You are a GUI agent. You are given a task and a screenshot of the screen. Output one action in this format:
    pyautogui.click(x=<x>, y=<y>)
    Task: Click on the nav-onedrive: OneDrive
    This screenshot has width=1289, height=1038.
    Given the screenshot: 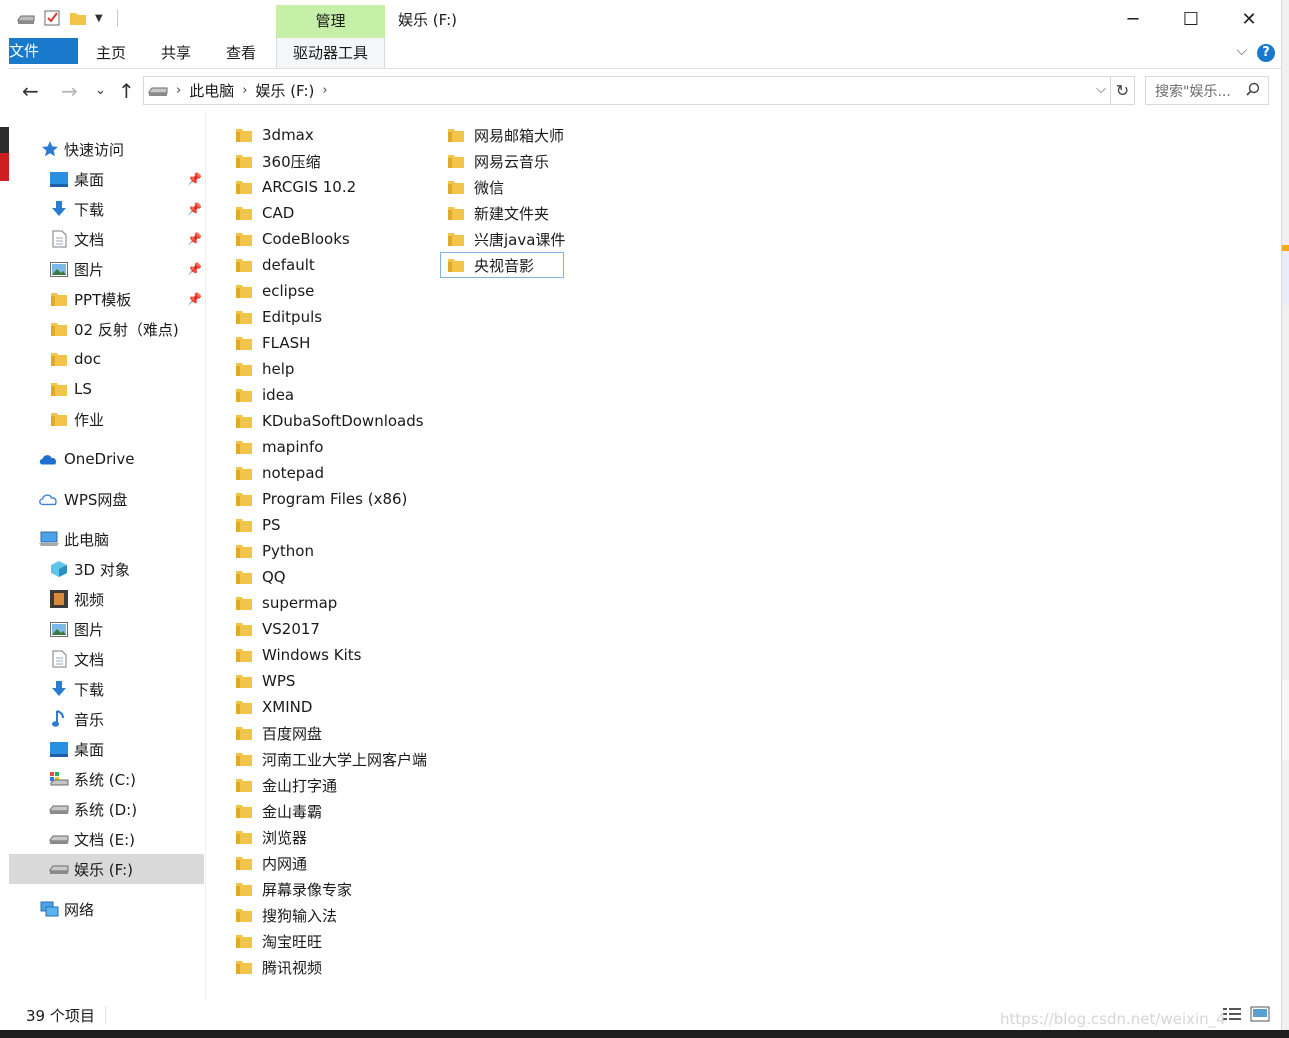 What is the action you would take?
    pyautogui.click(x=106, y=459)
    